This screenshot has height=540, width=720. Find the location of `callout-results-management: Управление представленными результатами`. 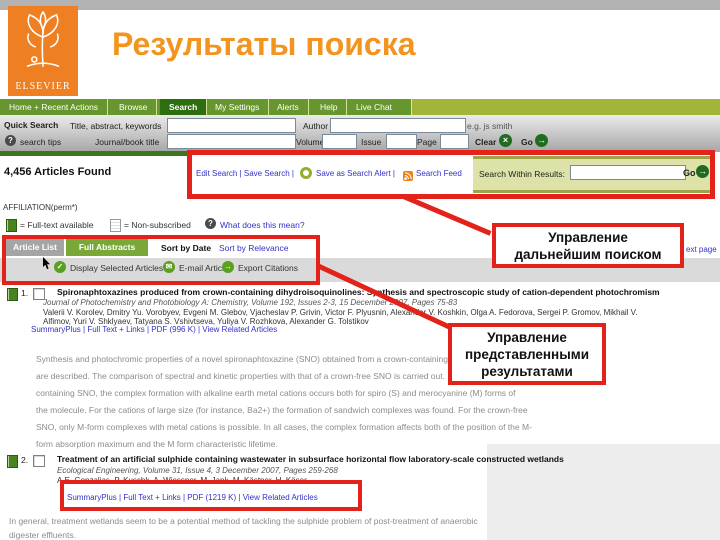

callout-results-management: Управление представленными результатами is located at coordinates (527, 354).